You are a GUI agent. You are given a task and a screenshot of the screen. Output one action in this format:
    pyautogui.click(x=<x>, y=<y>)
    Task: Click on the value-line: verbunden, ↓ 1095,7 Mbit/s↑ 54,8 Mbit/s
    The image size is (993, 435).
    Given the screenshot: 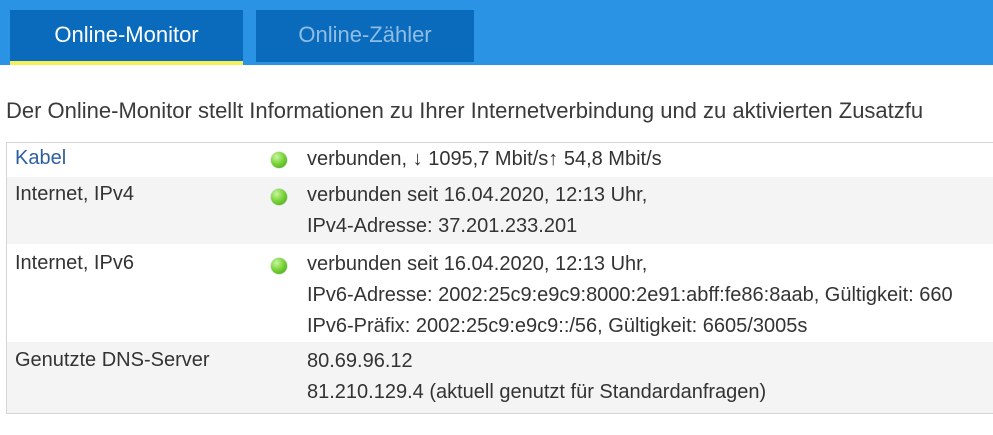 What is the action you would take?
    pyautogui.click(x=484, y=159)
    